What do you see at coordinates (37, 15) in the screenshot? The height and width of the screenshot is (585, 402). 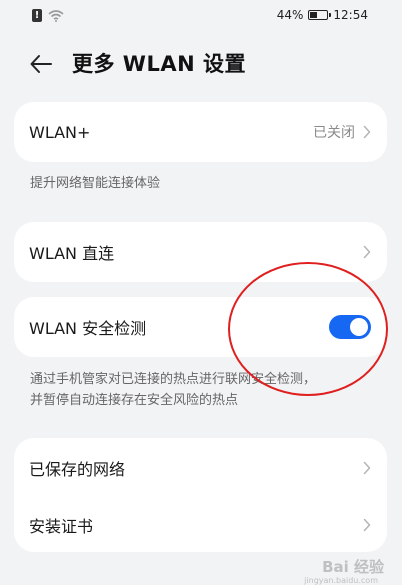 I see `notification-alert-icon: !` at bounding box center [37, 15].